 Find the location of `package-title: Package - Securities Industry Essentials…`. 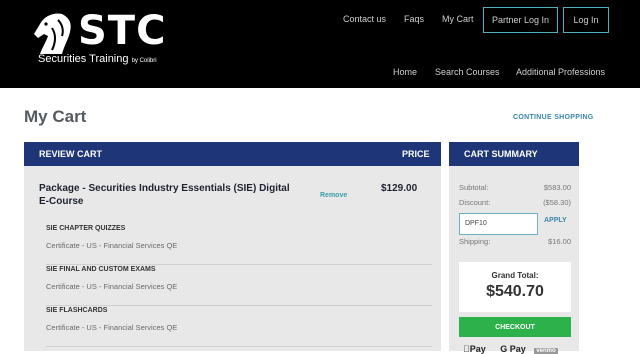

package-title: Package - Securities Industry Essentials… is located at coordinates (164, 195).